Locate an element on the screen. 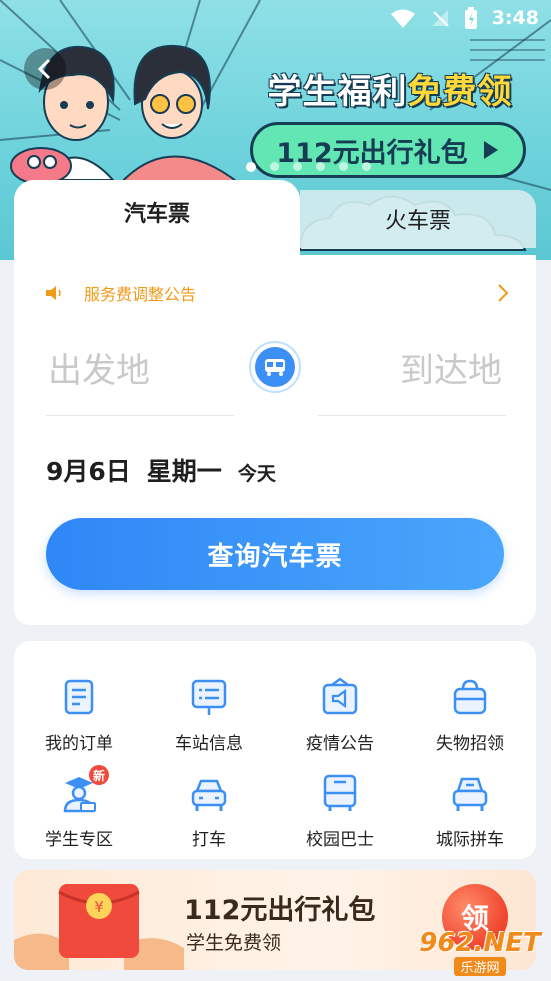 This screenshot has width=551, height=981. tab-bus-label: 汽车票 is located at coordinates (156, 214).